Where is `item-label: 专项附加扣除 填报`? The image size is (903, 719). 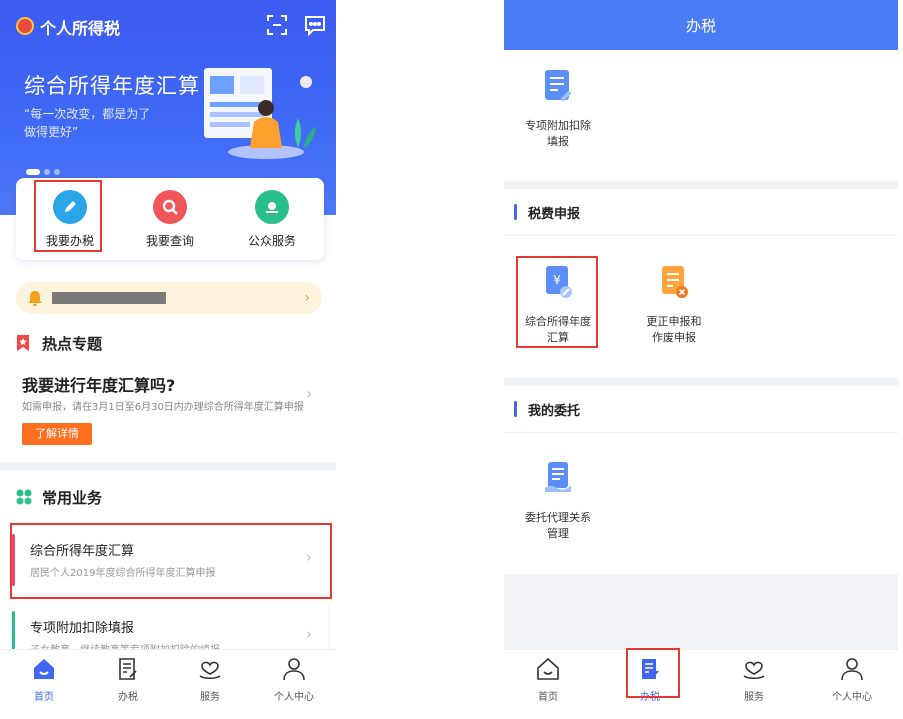
item-label: 专项附加扣除 填报 is located at coordinates (558, 134).